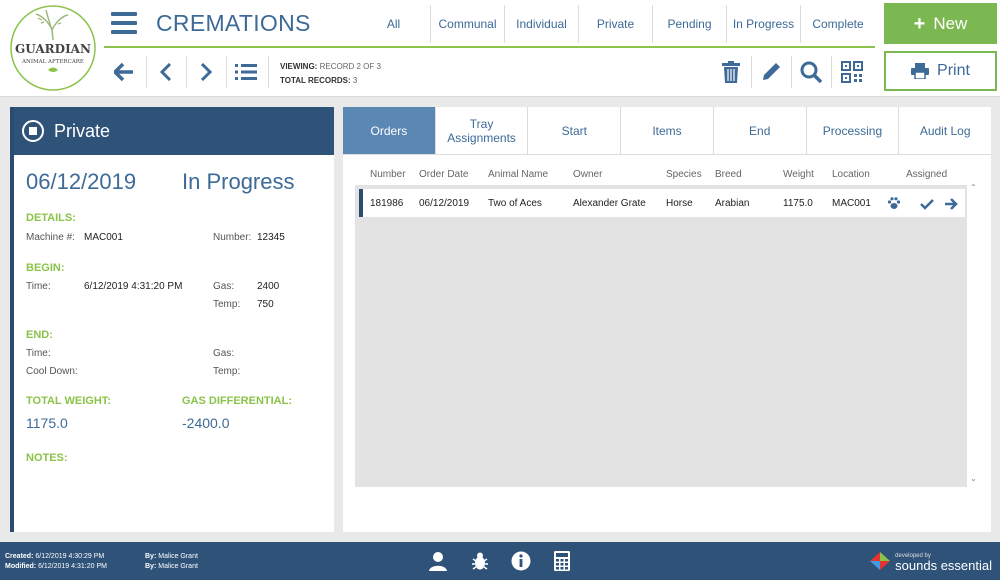 Image resolution: width=1000 pixels, height=580 pixels. Describe the element at coordinates (82, 130) in the screenshot. I see `record-type-label: Private` at that location.